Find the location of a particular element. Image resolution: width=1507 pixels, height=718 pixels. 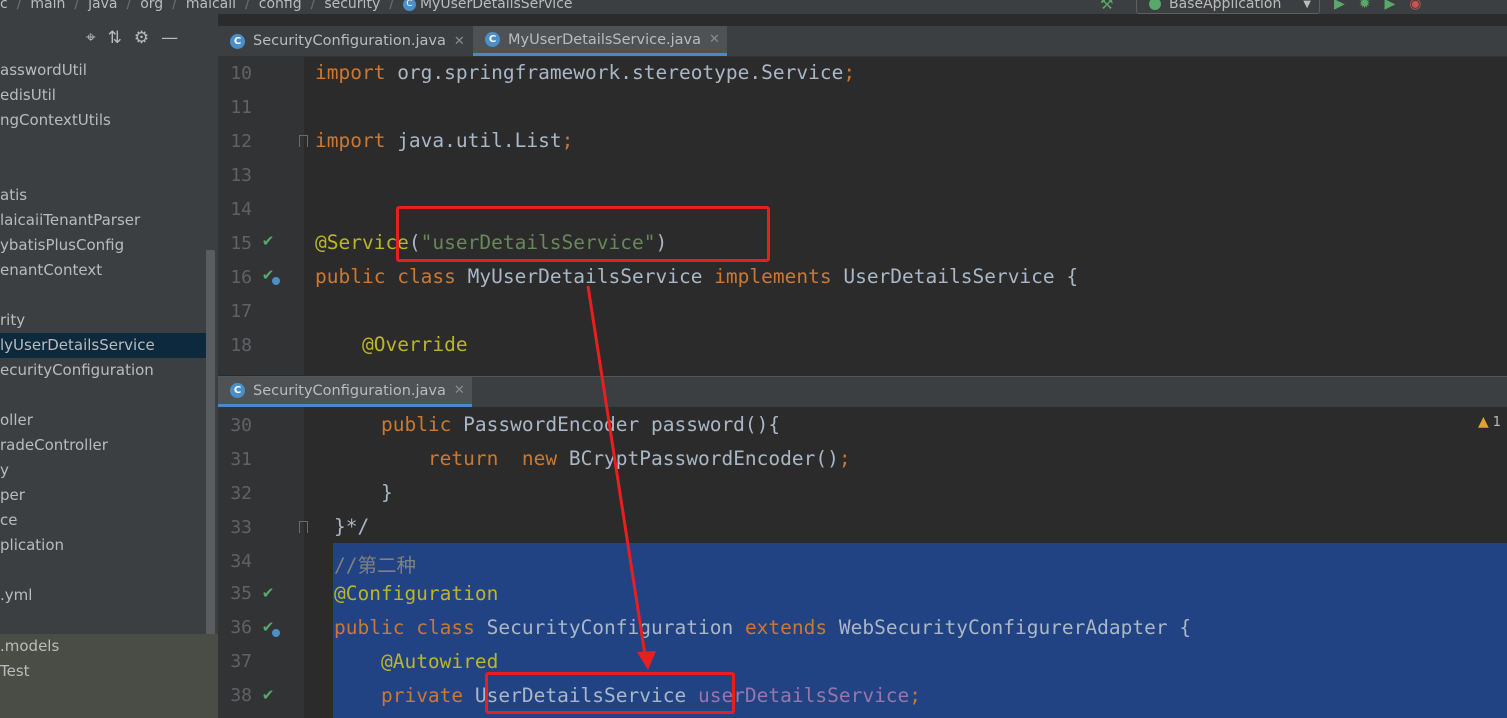

tab-security-configuration: C SecurityConfiguration.java ✕ is located at coordinates (344, 41).